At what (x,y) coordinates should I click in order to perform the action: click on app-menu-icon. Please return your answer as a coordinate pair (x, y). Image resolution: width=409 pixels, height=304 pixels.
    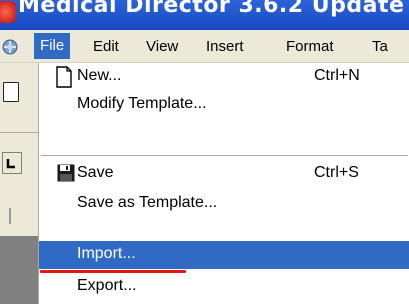
    Looking at the image, I should click on (10, 47).